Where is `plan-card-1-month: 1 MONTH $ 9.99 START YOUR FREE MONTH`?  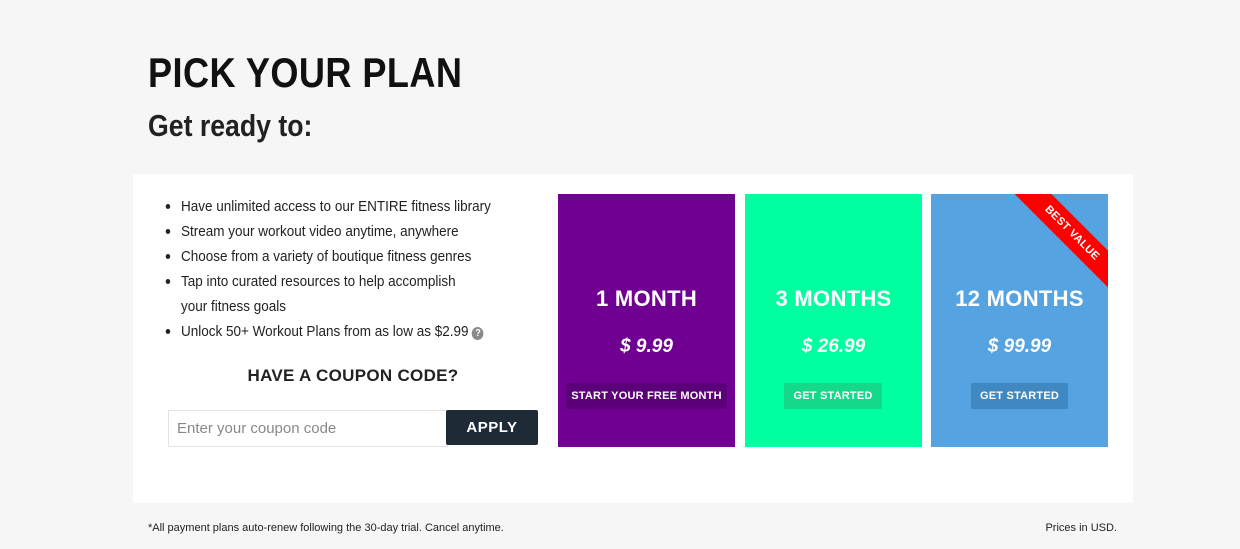 plan-card-1-month: 1 MONTH $ 9.99 START YOUR FREE MONTH is located at coordinates (646, 320).